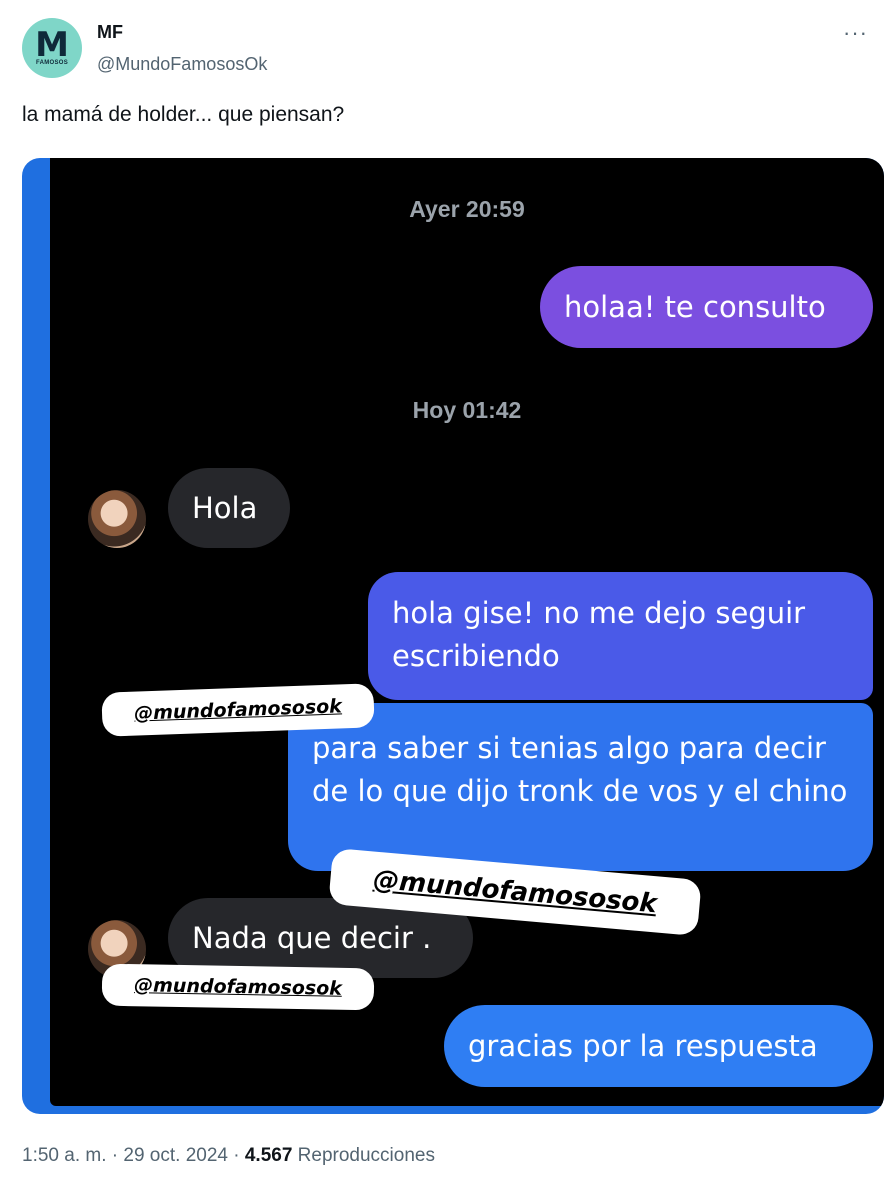 The height and width of the screenshot is (1200, 890). Describe the element at coordinates (467, 209) in the screenshot. I see `chat-timestamp-1: Ayer 20:59` at that location.